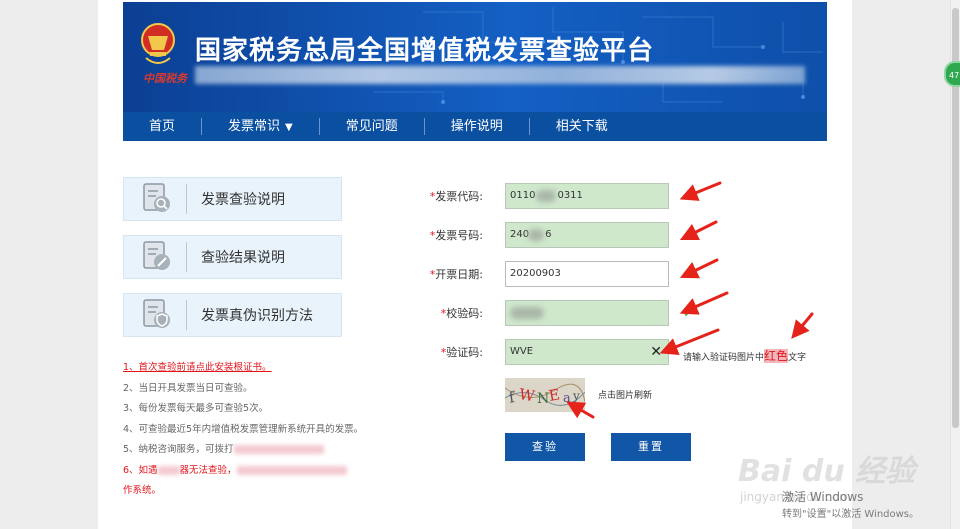 This screenshot has height=529, width=960. I want to click on invoice-number-input: 240 6, so click(587, 235).